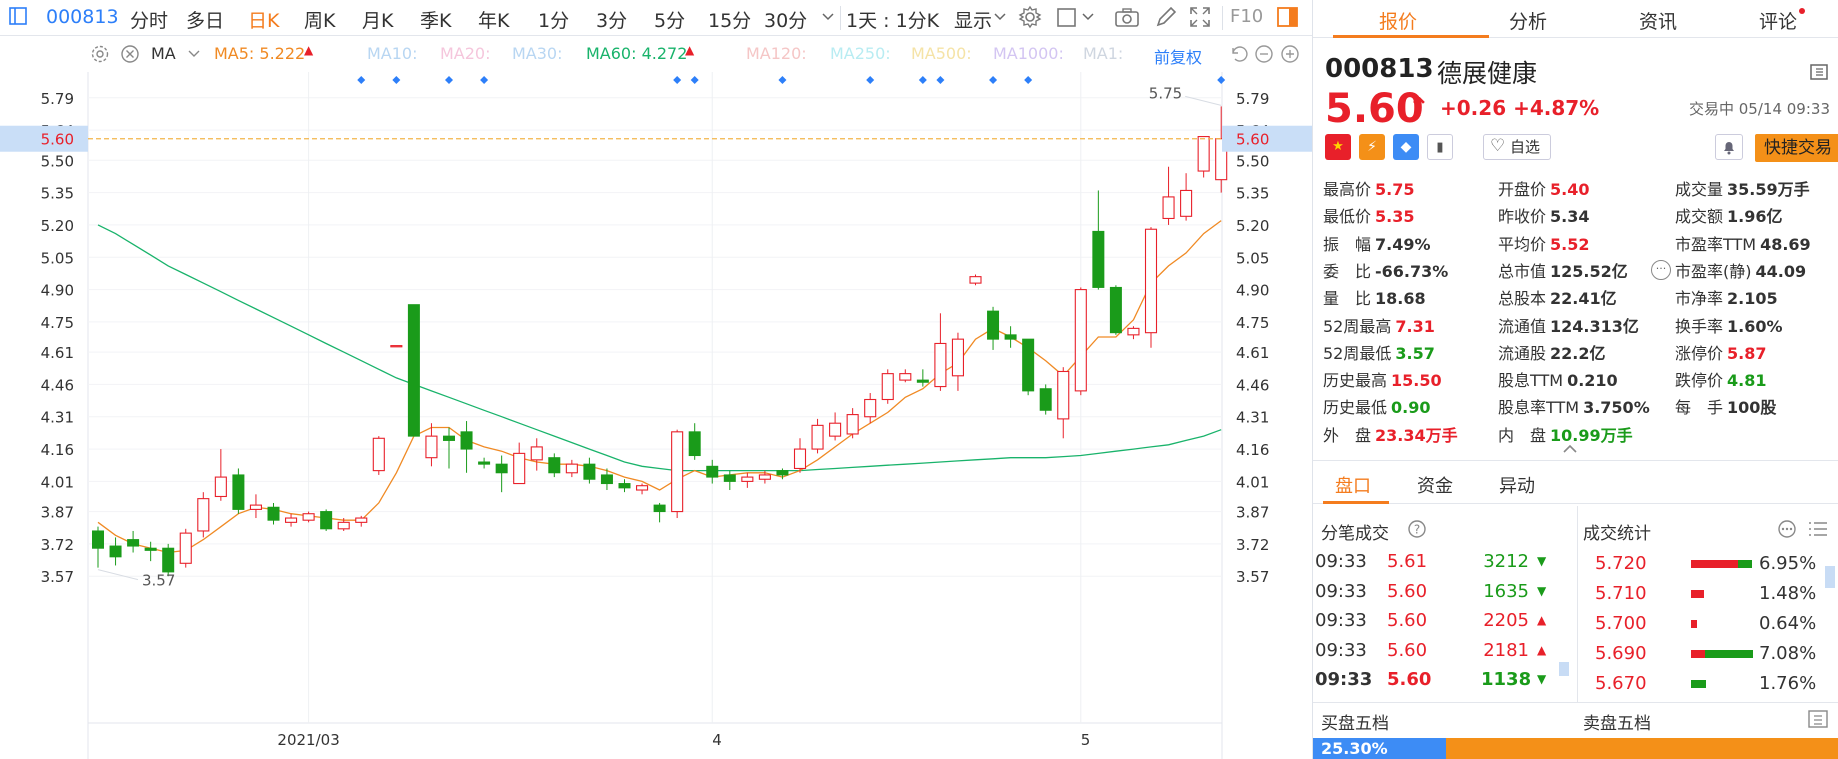 The image size is (1838, 759). Describe the element at coordinates (1288, 17) in the screenshot. I see `panel-toggle-icon` at that location.